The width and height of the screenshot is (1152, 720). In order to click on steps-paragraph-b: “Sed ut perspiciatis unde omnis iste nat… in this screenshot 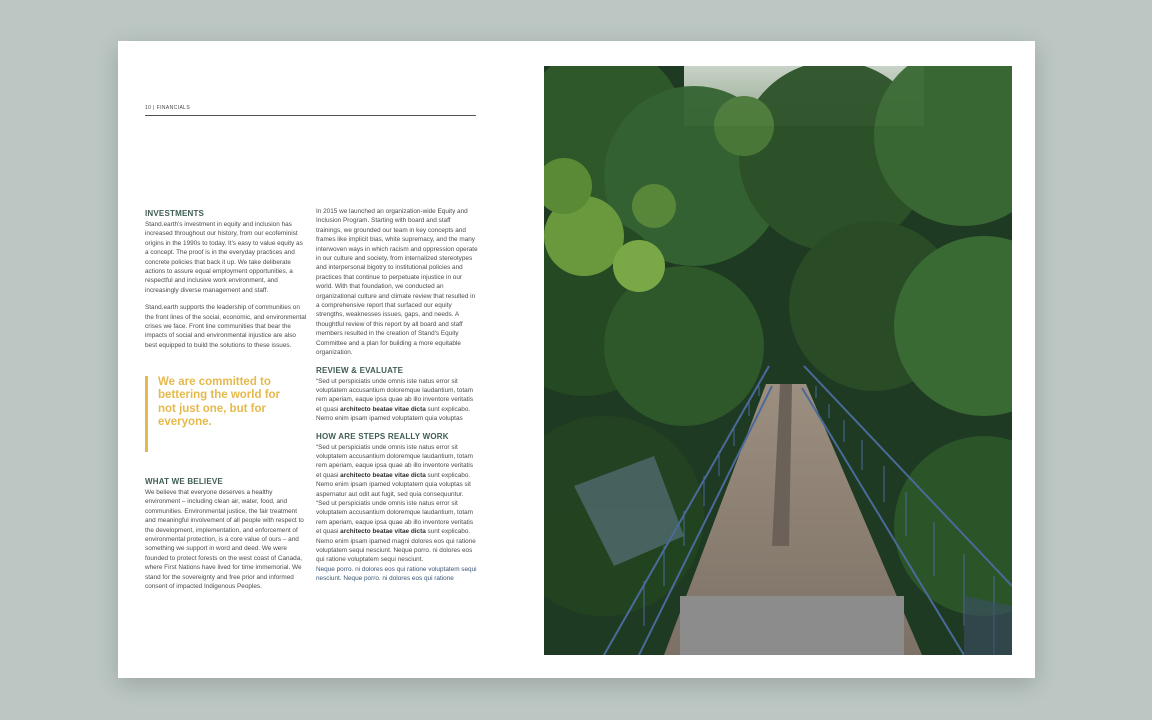, I will do `click(397, 532)`.